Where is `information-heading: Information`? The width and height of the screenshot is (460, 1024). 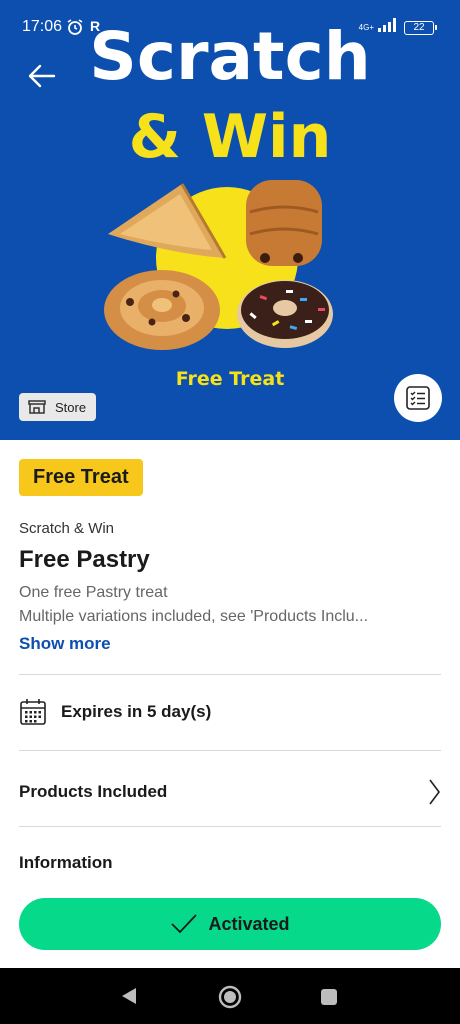 information-heading: Information is located at coordinates (66, 862).